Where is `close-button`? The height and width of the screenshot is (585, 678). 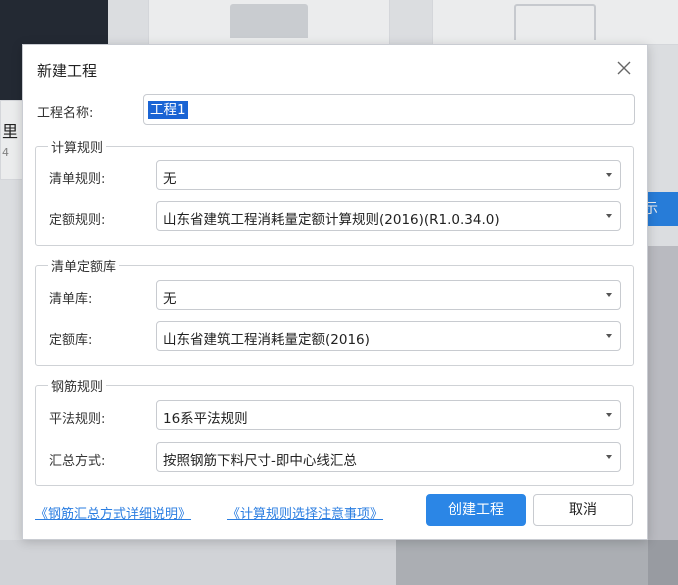
close-button is located at coordinates (624, 68).